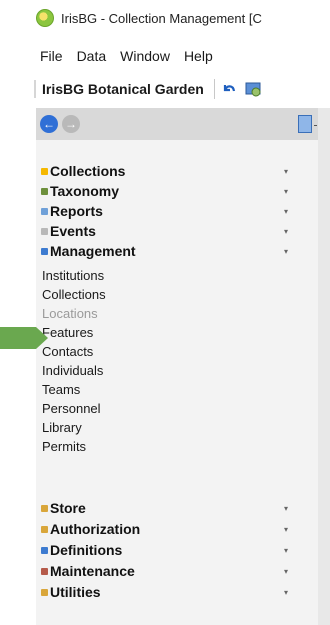  I want to click on section-taxonomy: Taxonomy ▾, so click(177, 191).